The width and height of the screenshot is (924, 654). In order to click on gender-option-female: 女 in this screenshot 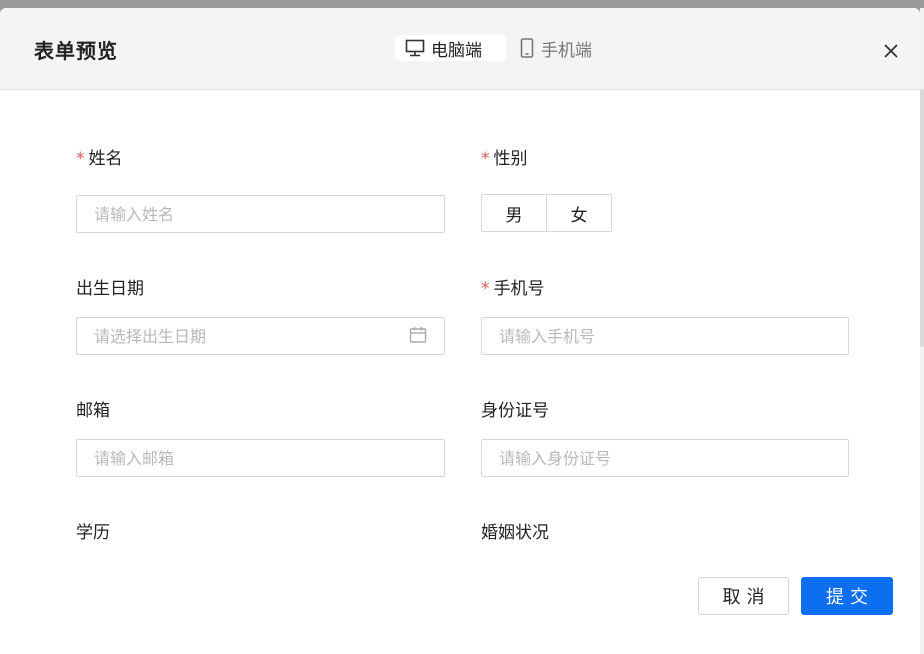, I will do `click(578, 213)`.